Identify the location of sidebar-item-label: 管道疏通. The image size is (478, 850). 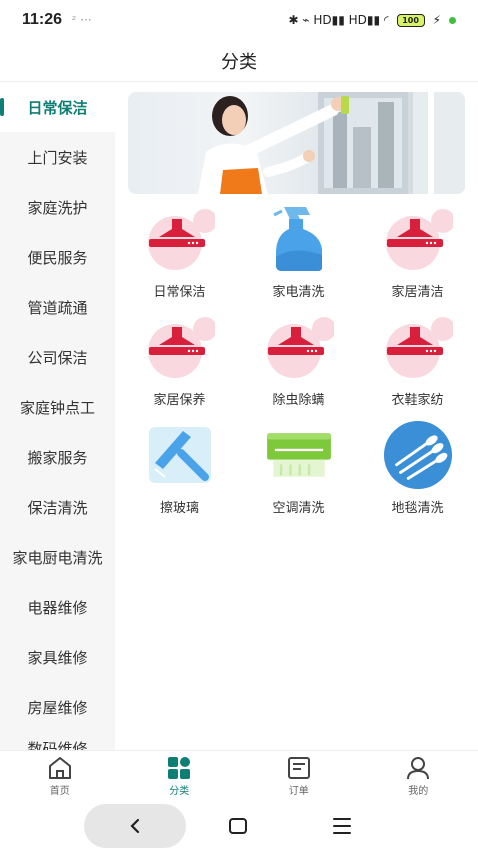
(57, 307).